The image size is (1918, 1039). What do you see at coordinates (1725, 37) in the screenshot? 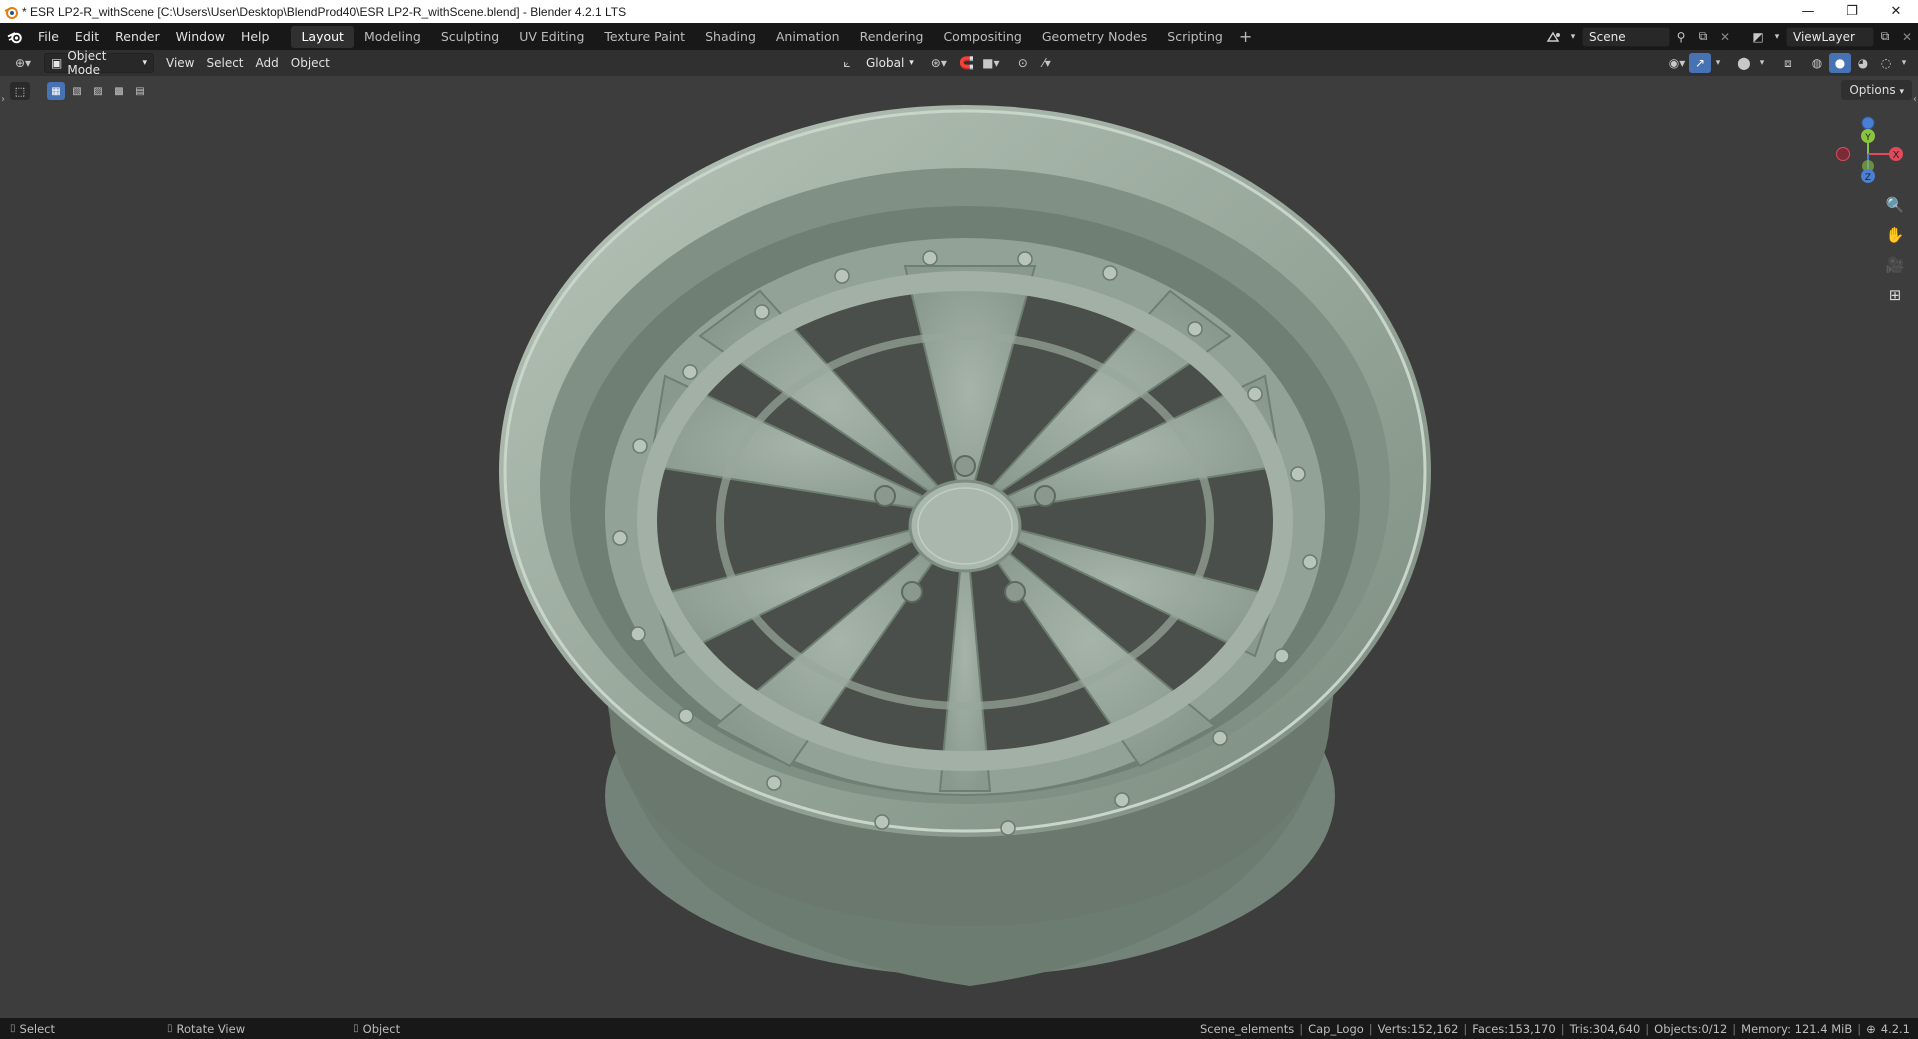
I see `delete-scene-icon: ✕` at bounding box center [1725, 37].